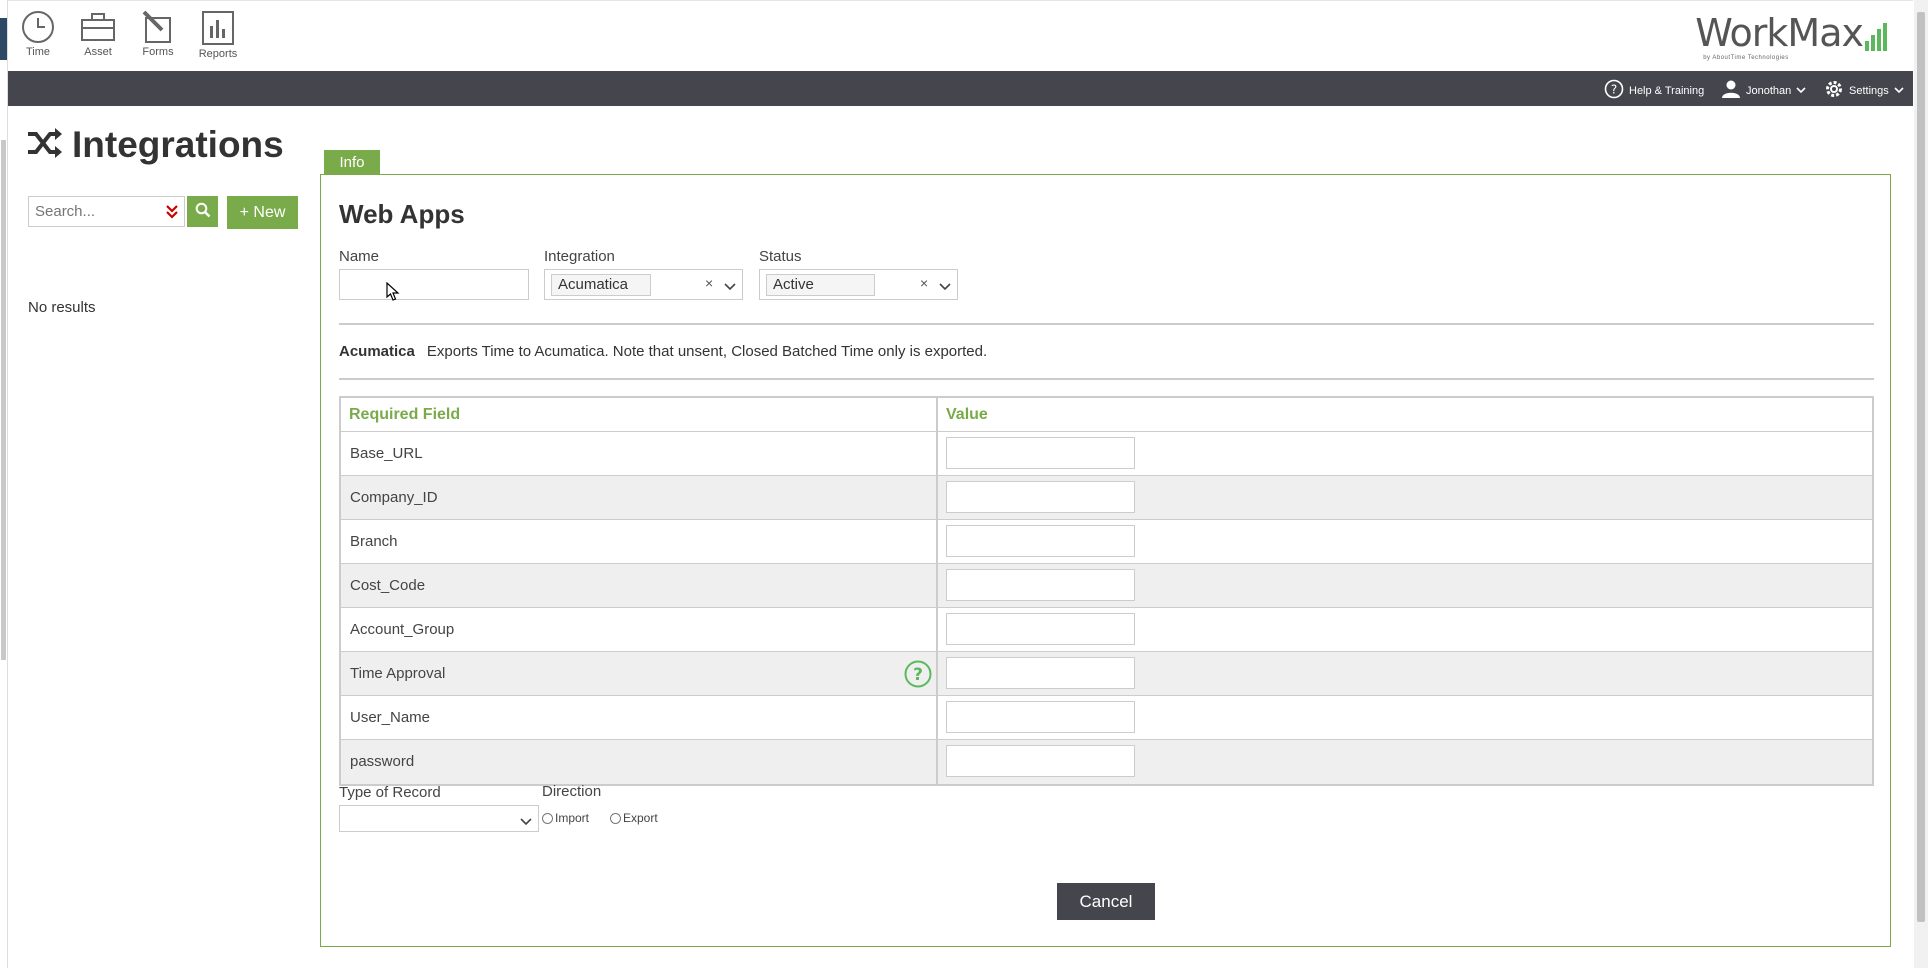 Image resolution: width=1928 pixels, height=968 pixels. I want to click on nav-time: Time, so click(38, 34).